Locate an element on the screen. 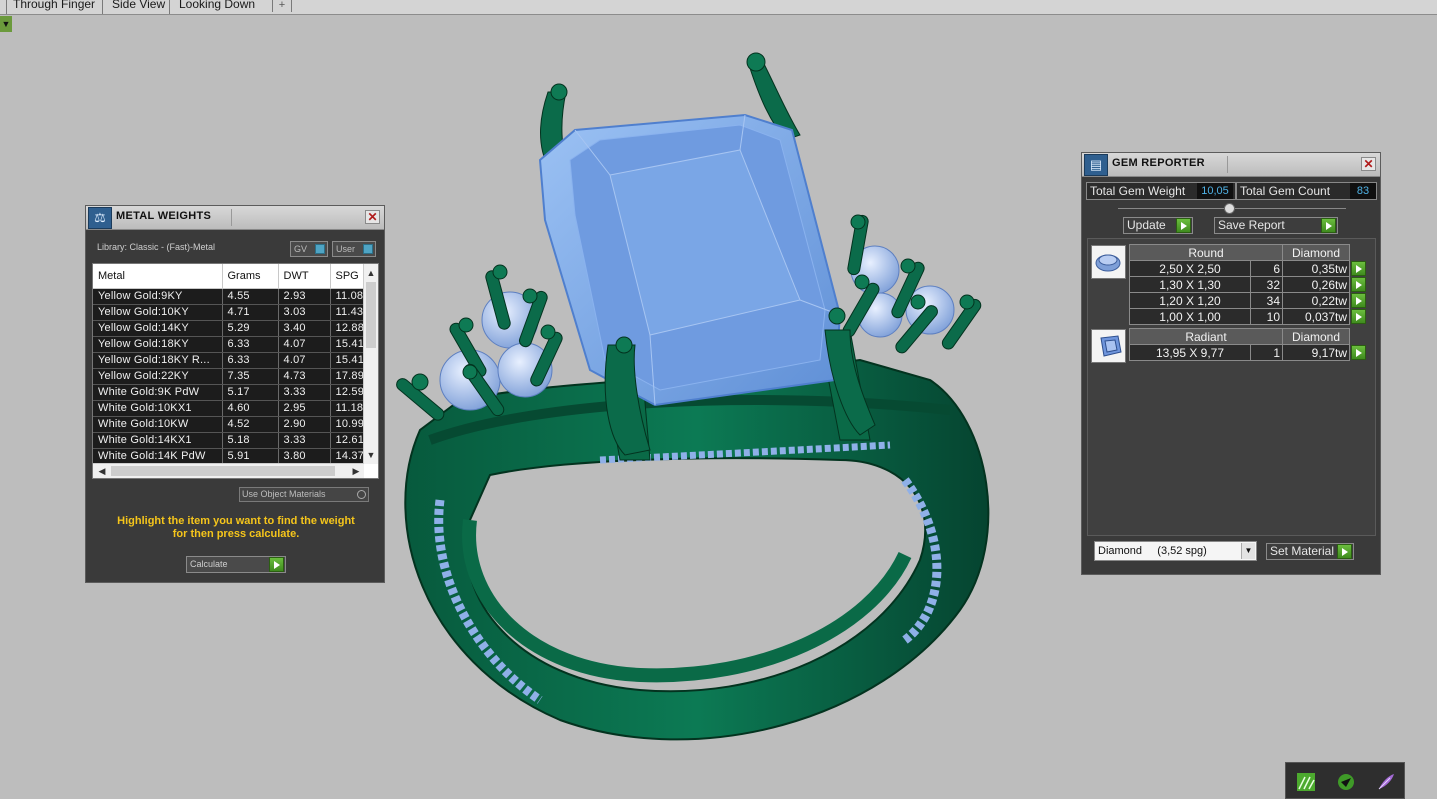 The height and width of the screenshot is (799, 1437). user-toggle: User is located at coordinates (354, 249).